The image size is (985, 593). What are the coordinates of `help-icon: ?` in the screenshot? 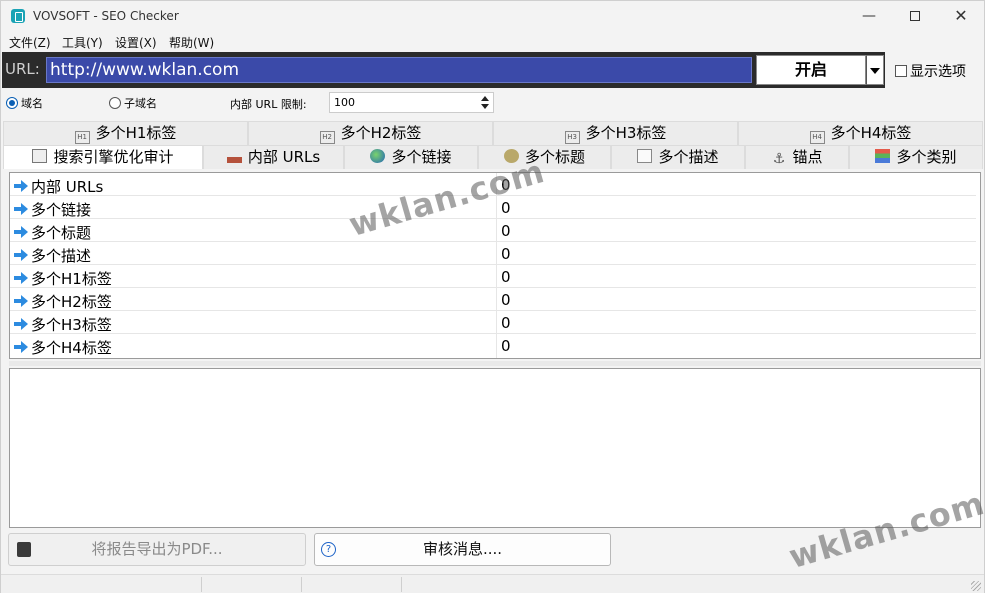 It's located at (328, 549).